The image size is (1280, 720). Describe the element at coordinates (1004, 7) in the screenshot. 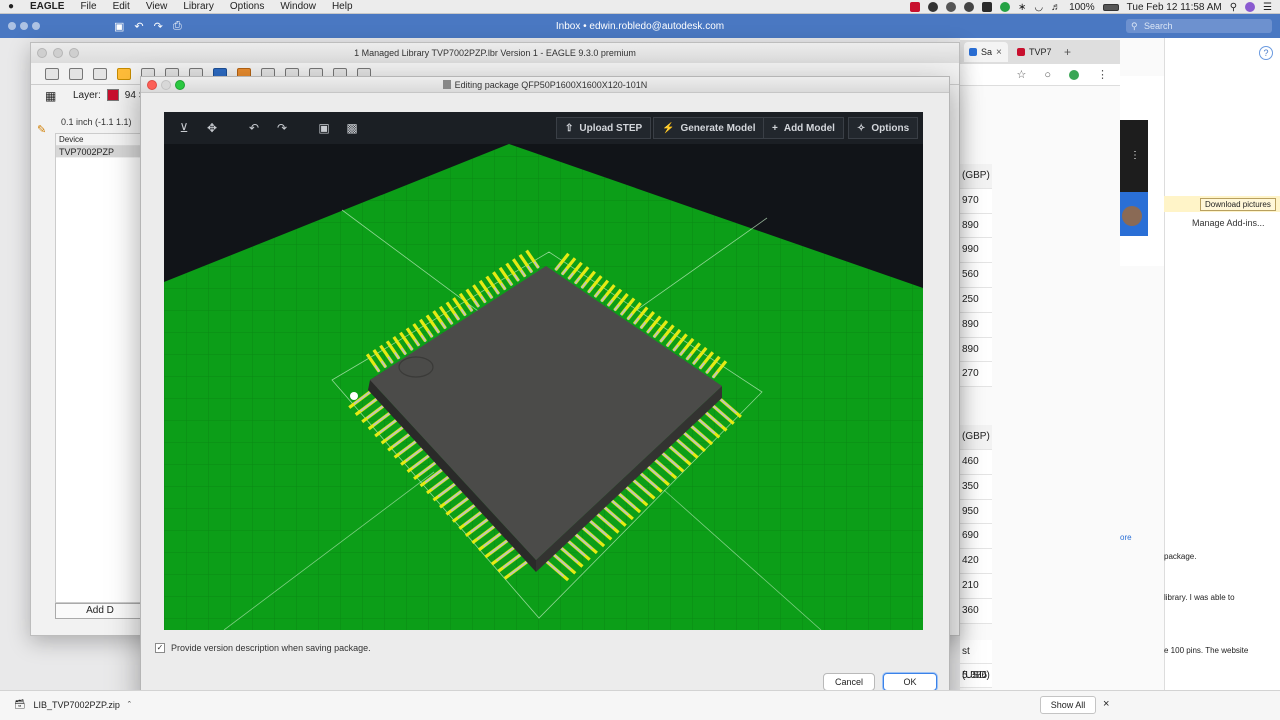

I see `green-status-icon` at that location.